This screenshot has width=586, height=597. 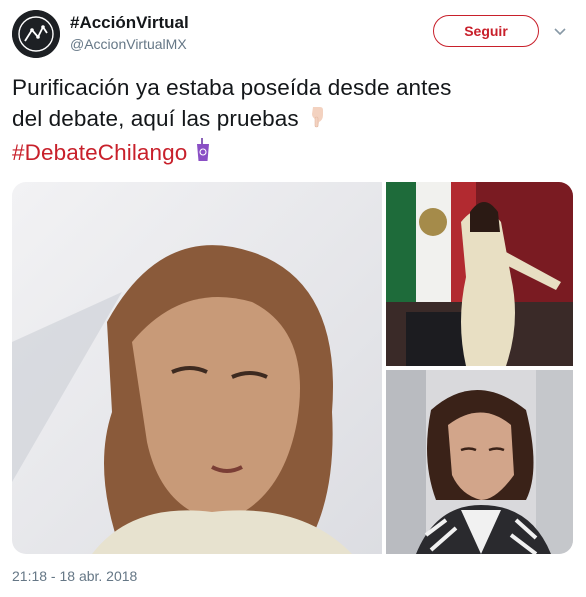 I want to click on line-chart-logo-icon, so click(x=36, y=34).